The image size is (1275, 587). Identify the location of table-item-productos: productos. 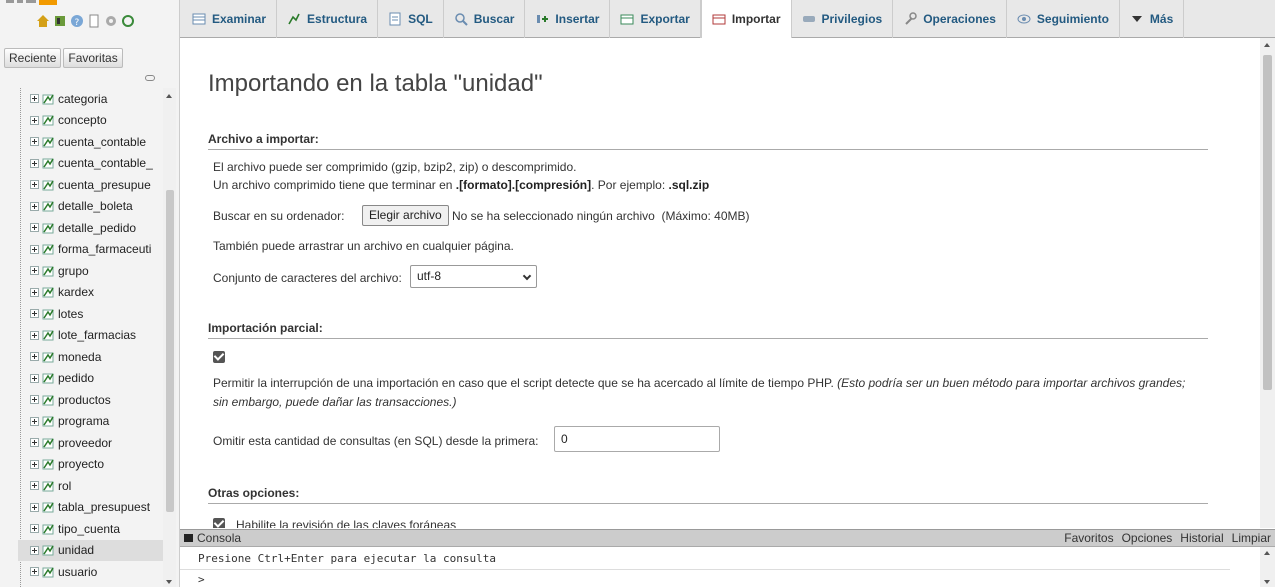
(97, 400).